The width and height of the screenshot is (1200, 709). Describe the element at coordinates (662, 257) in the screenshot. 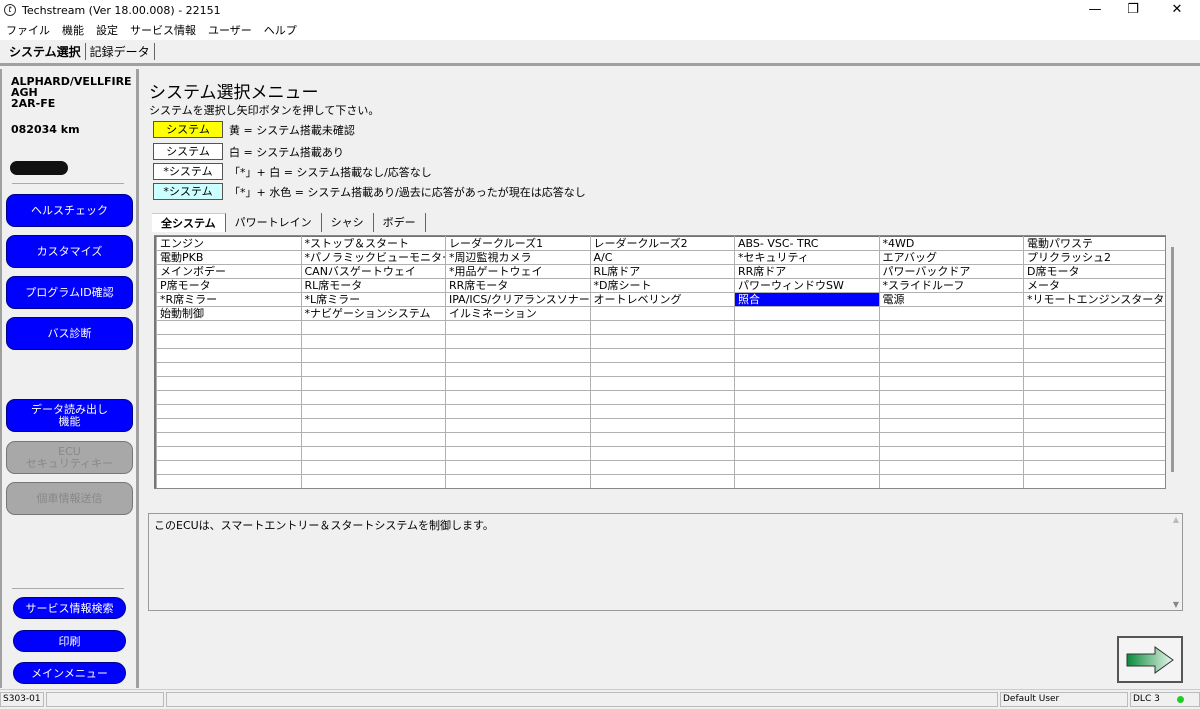

I see `system-cell: A/C` at that location.